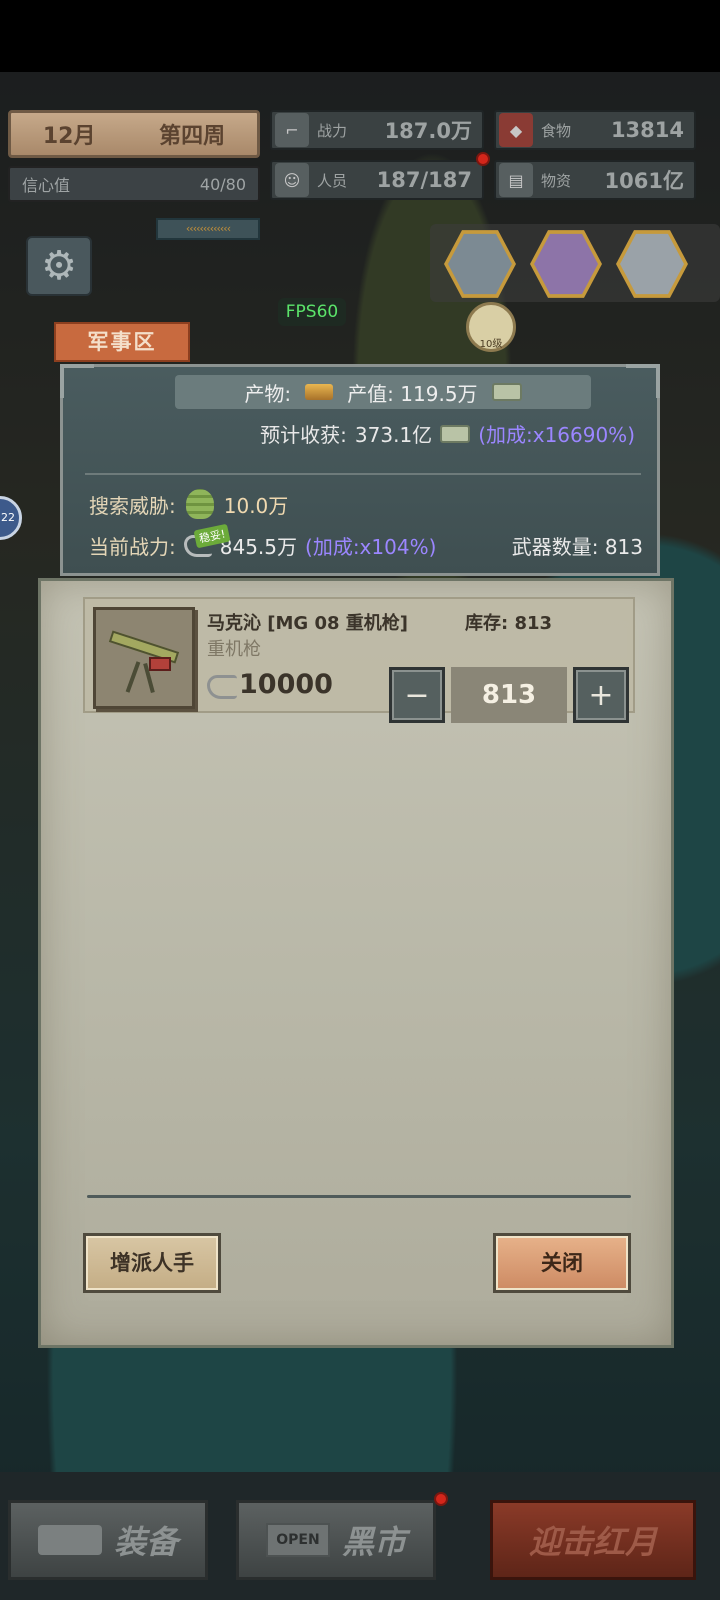 The height and width of the screenshot is (1600, 720). I want to click on hero-portraits, so click(575, 263).